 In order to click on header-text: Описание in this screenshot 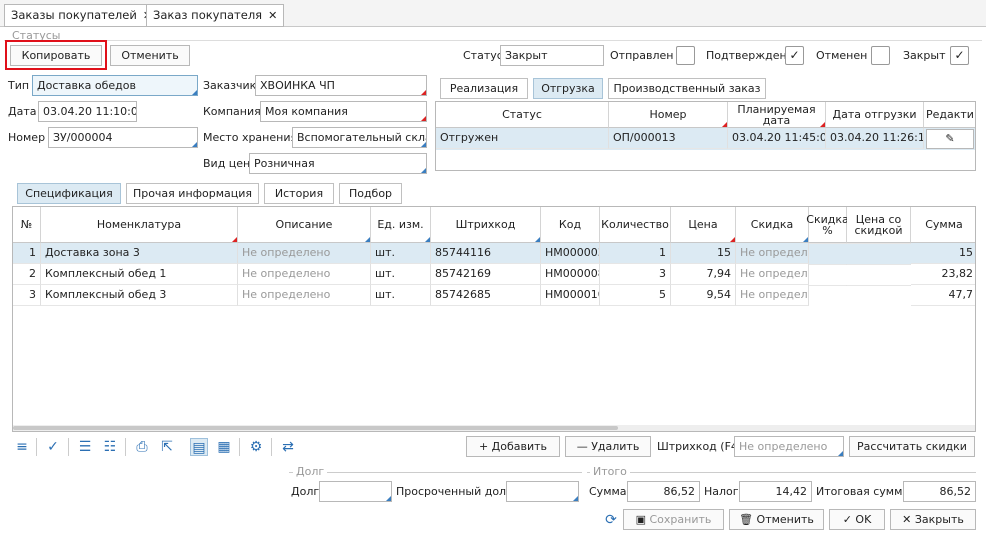, I will do `click(304, 224)`.